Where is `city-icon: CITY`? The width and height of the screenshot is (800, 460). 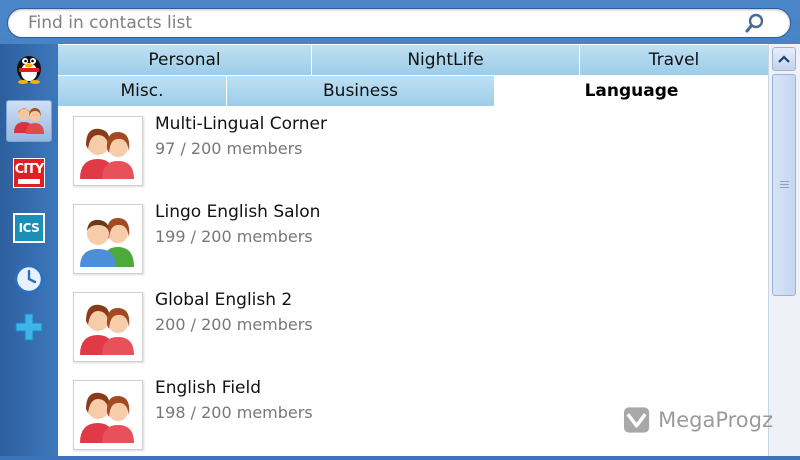
city-icon: CITY is located at coordinates (29, 173).